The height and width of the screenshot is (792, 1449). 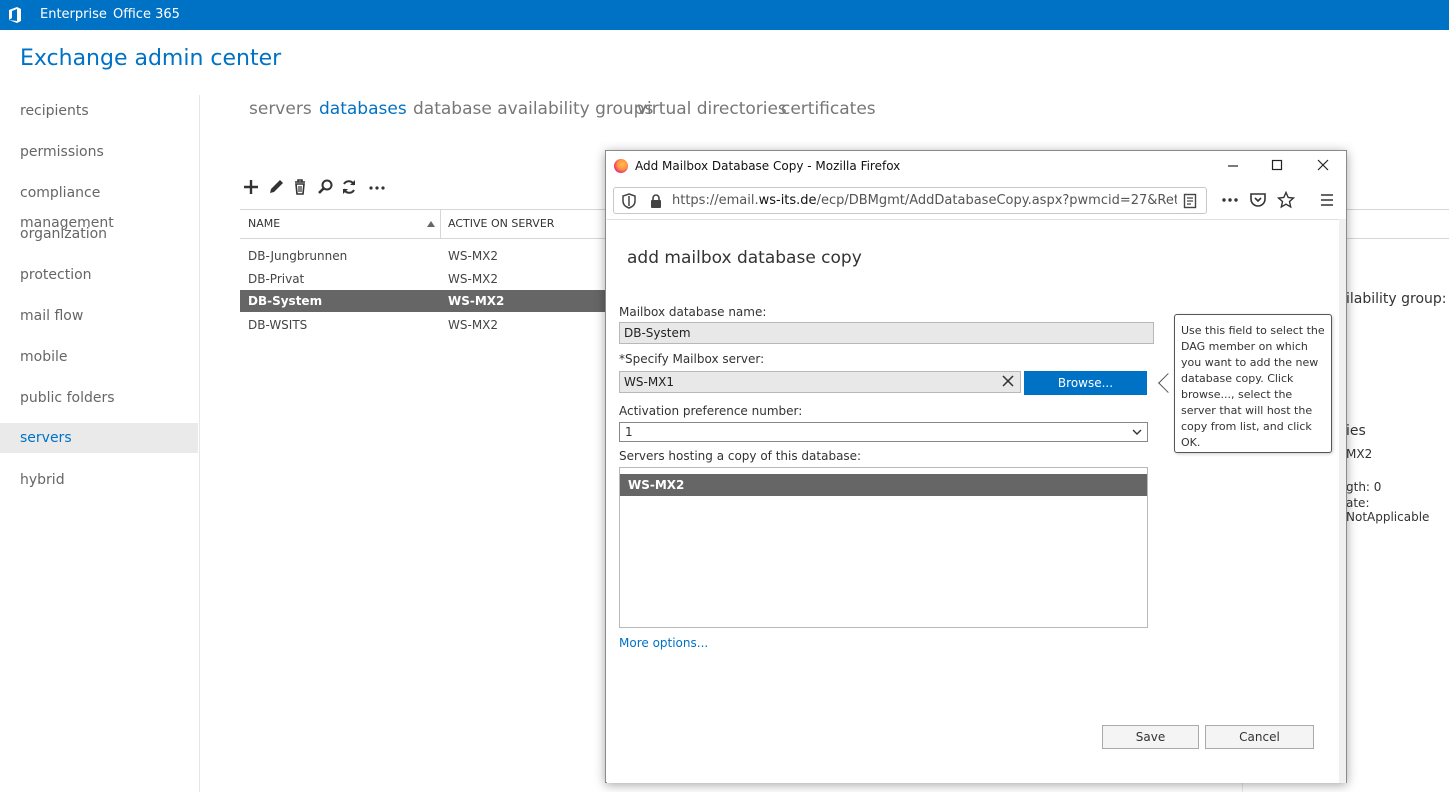 What do you see at coordinates (1388, 510) in the screenshot?
I see `details-content-index-state: ate: NotApplicable` at bounding box center [1388, 510].